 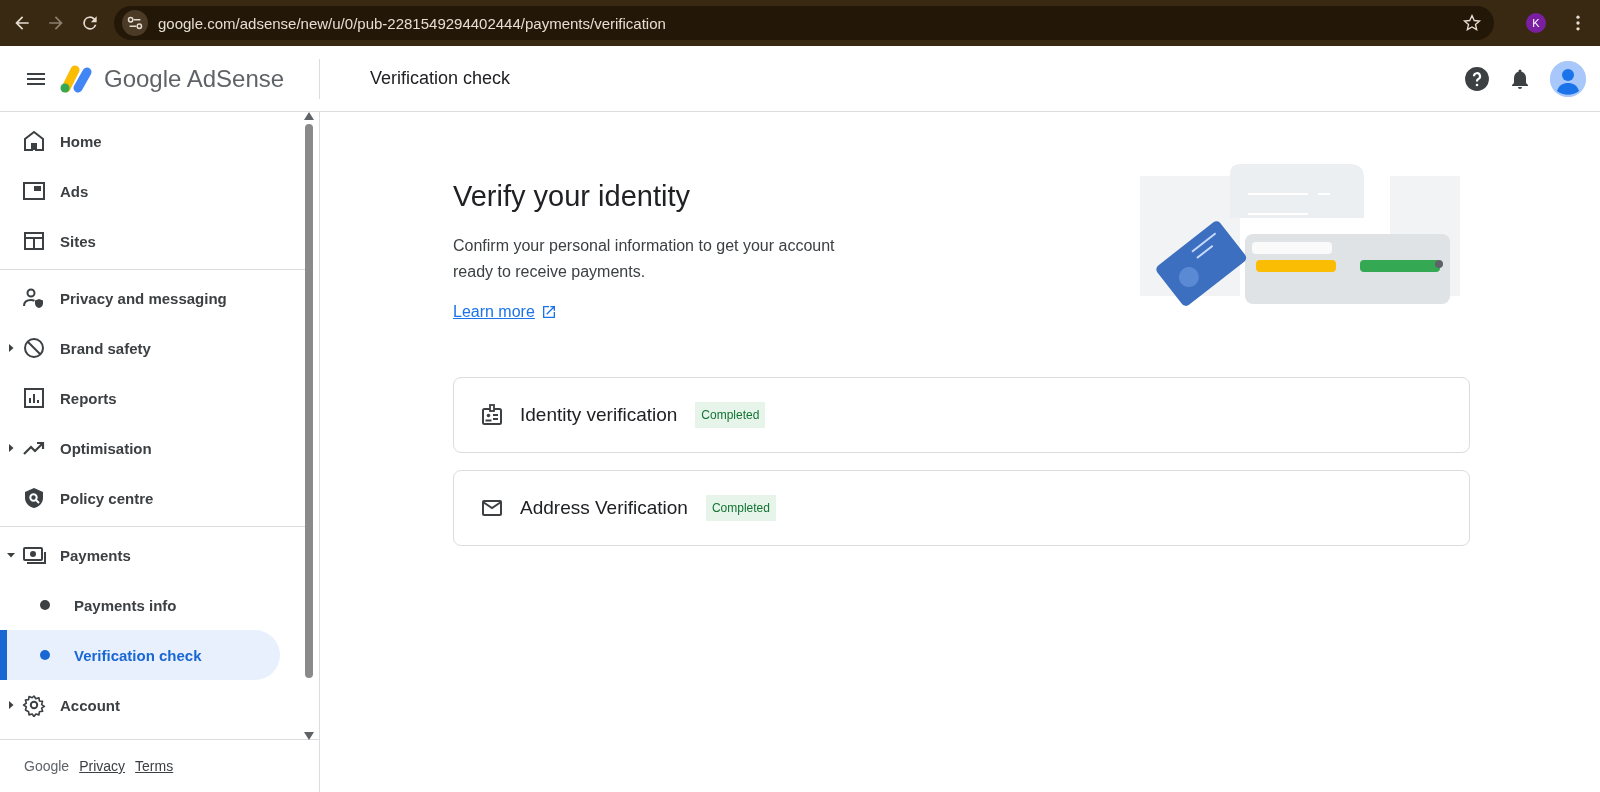 What do you see at coordinates (140, 655) in the screenshot?
I see `sidebar-subitem: Verification check` at bounding box center [140, 655].